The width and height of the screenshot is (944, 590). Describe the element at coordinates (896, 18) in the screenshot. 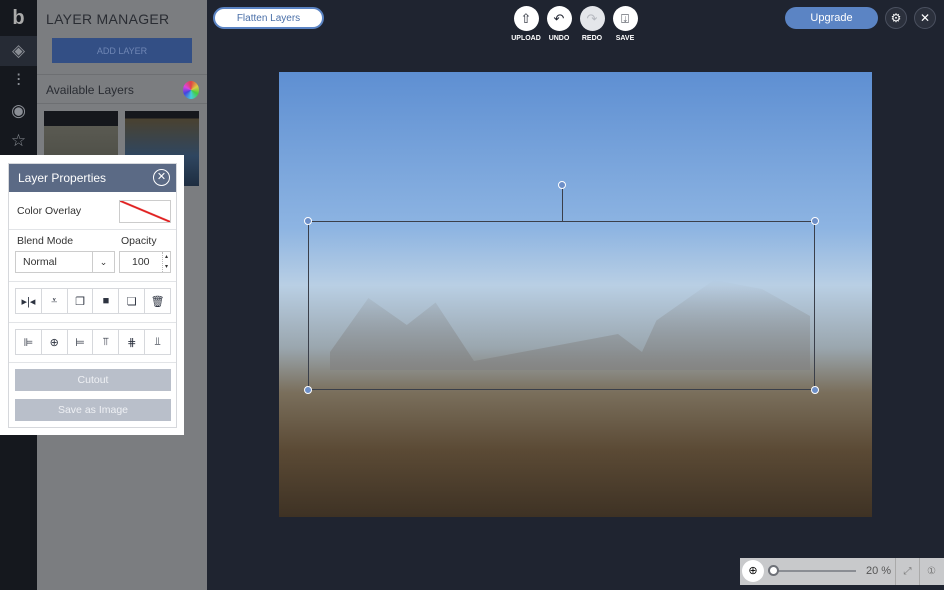

I see `gear-icon: ⚙` at that location.